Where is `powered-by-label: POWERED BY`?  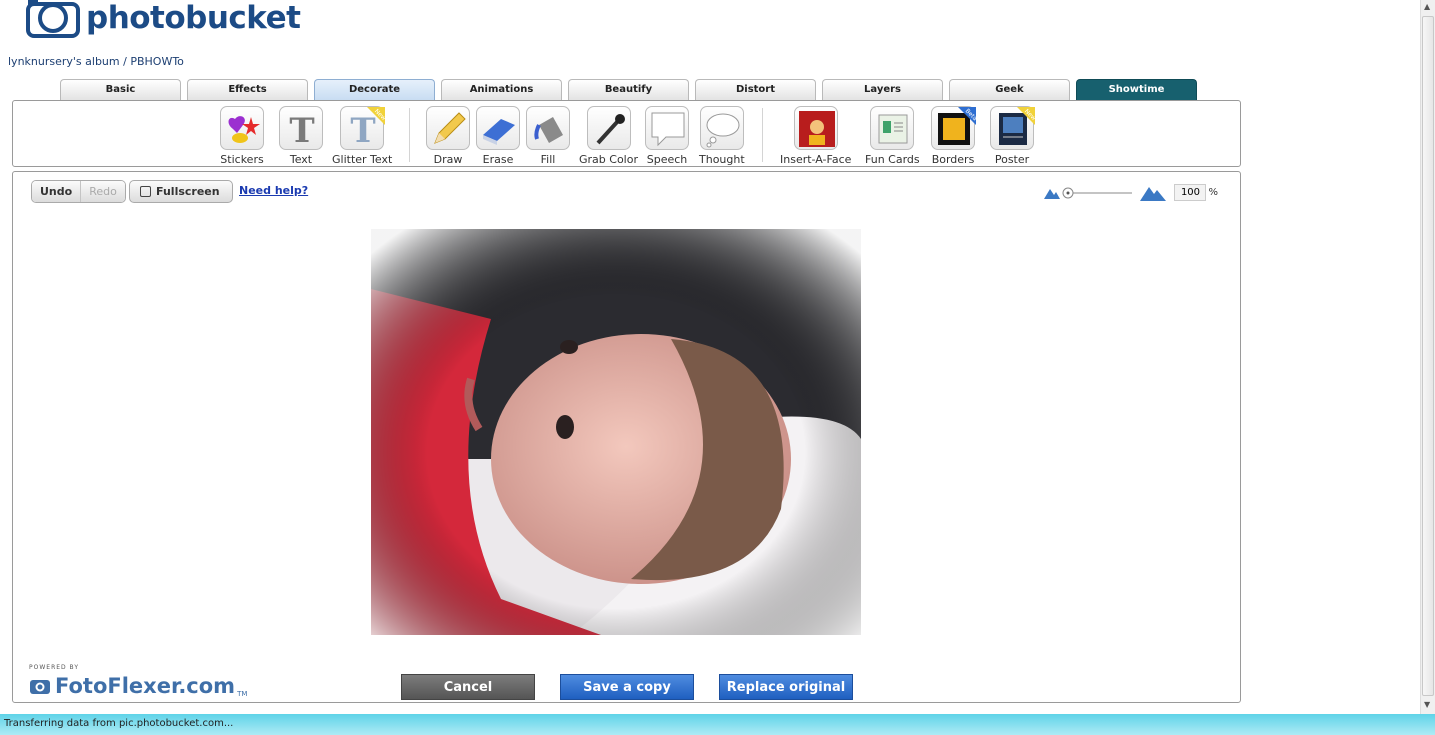 powered-by-label: POWERED BY is located at coordinates (54, 667).